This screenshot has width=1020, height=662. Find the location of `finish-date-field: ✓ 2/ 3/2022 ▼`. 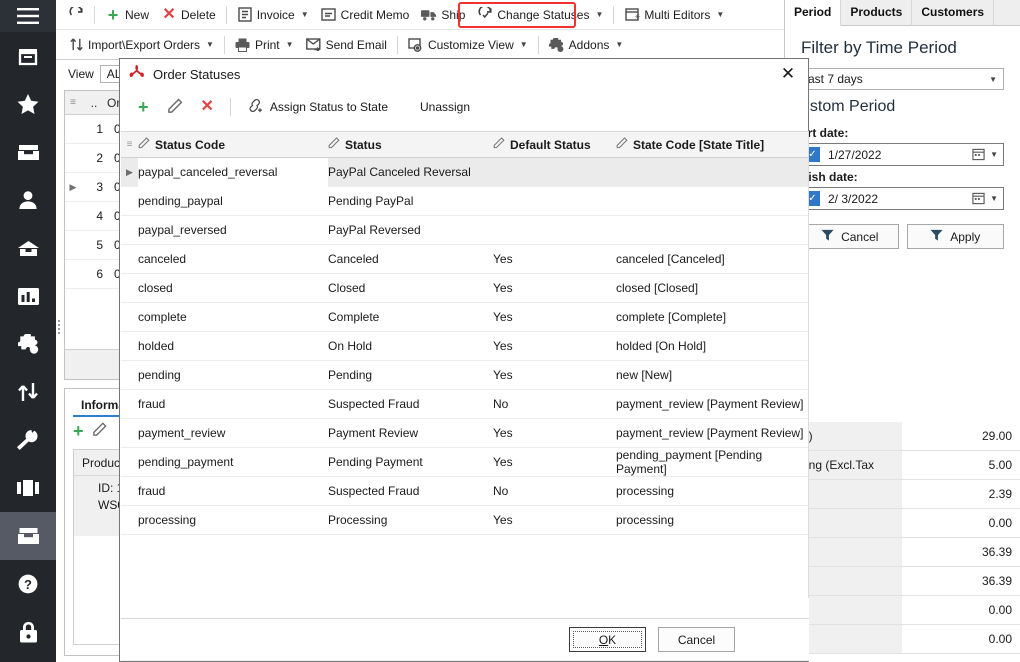

finish-date-field: ✓ 2/ 3/2022 ▼ is located at coordinates (902, 198).